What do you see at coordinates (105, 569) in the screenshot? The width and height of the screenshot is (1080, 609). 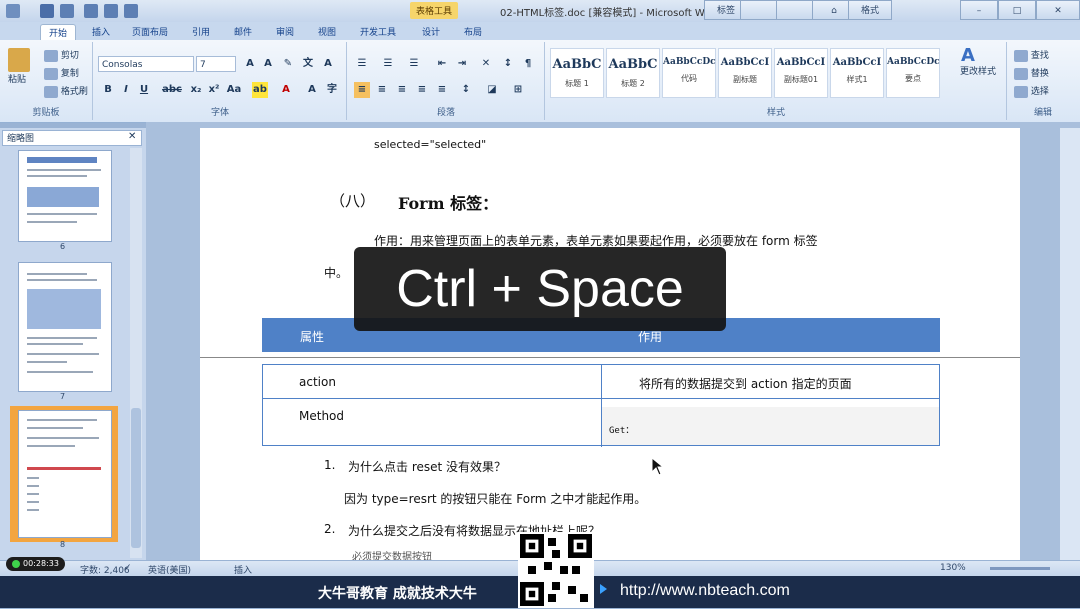 I see `status-word-count: 字数: 2,406` at bounding box center [105, 569].